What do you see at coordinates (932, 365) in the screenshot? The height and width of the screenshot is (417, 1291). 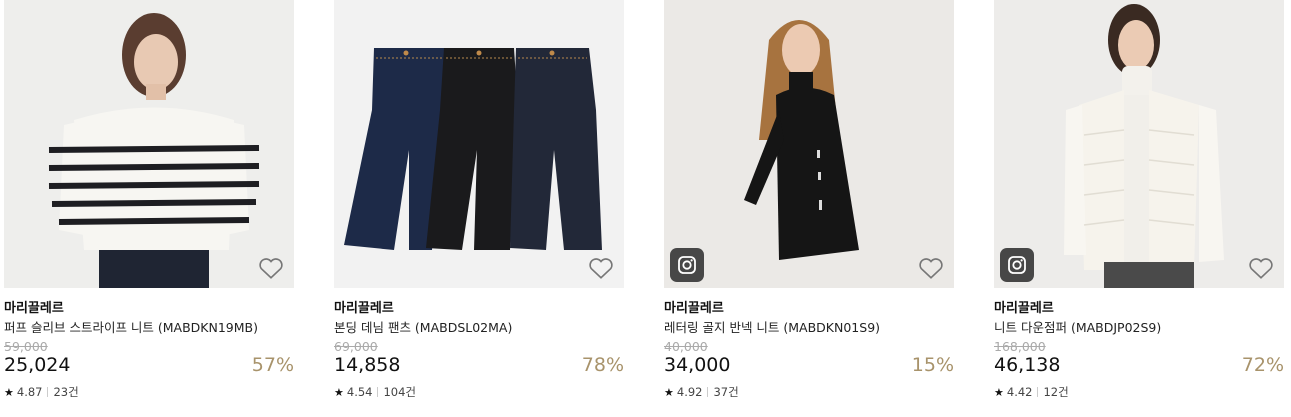 I see `discount-rate: 15%` at bounding box center [932, 365].